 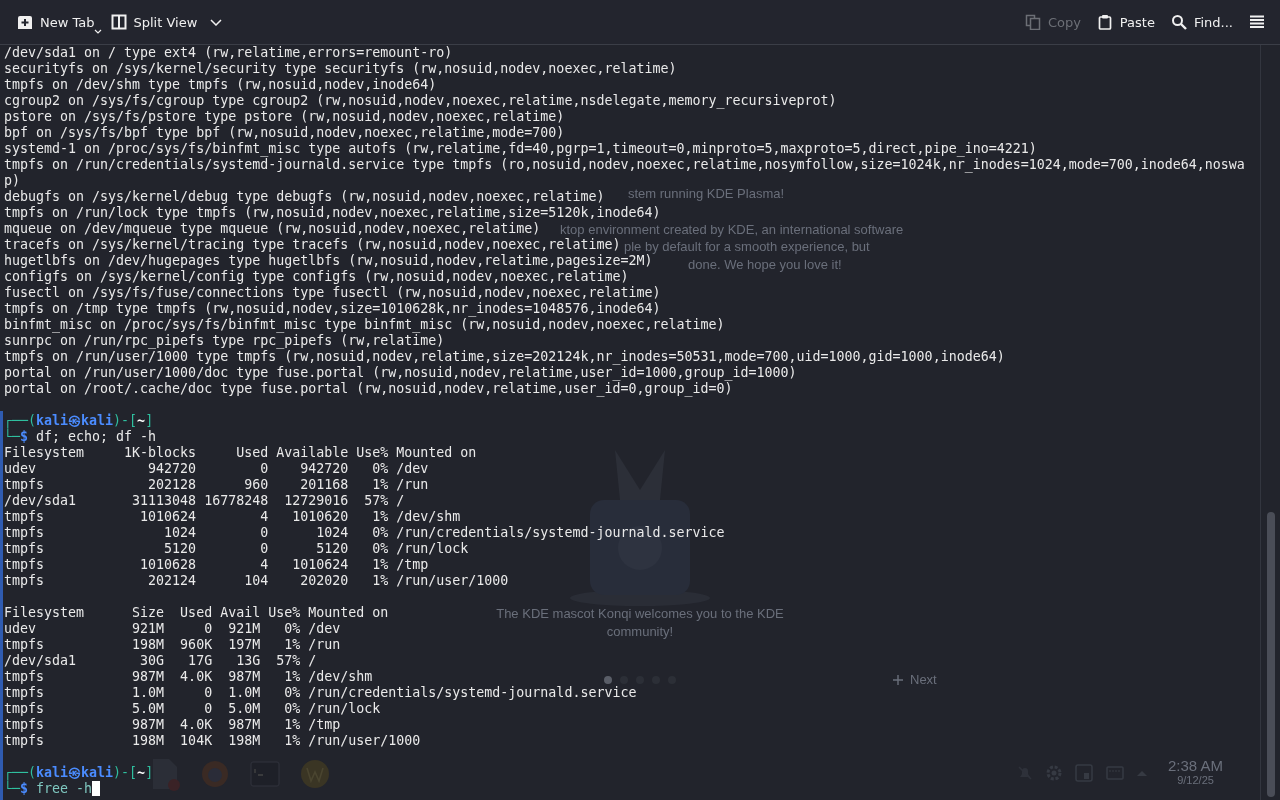 I want to click on output-line: Filesystem Size Used Avail Use% Mounted on, so click(x=196, y=613).